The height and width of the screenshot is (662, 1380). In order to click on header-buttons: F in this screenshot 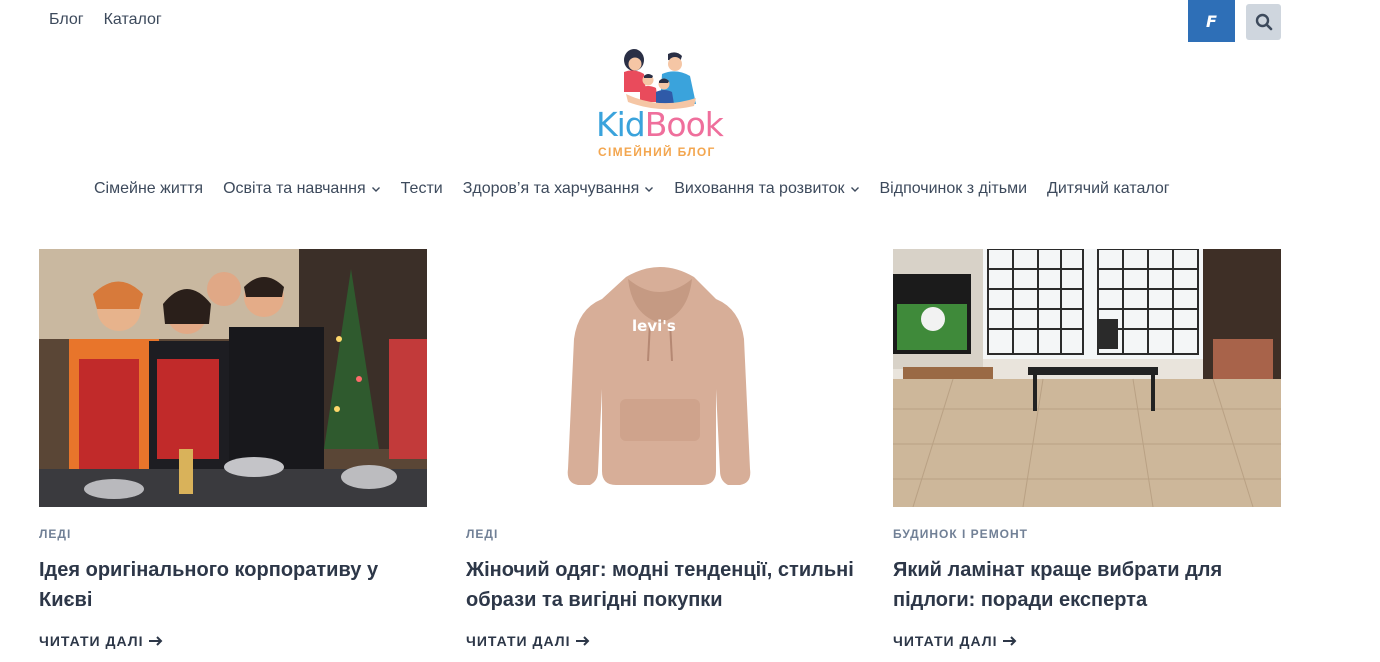, I will do `click(1234, 21)`.